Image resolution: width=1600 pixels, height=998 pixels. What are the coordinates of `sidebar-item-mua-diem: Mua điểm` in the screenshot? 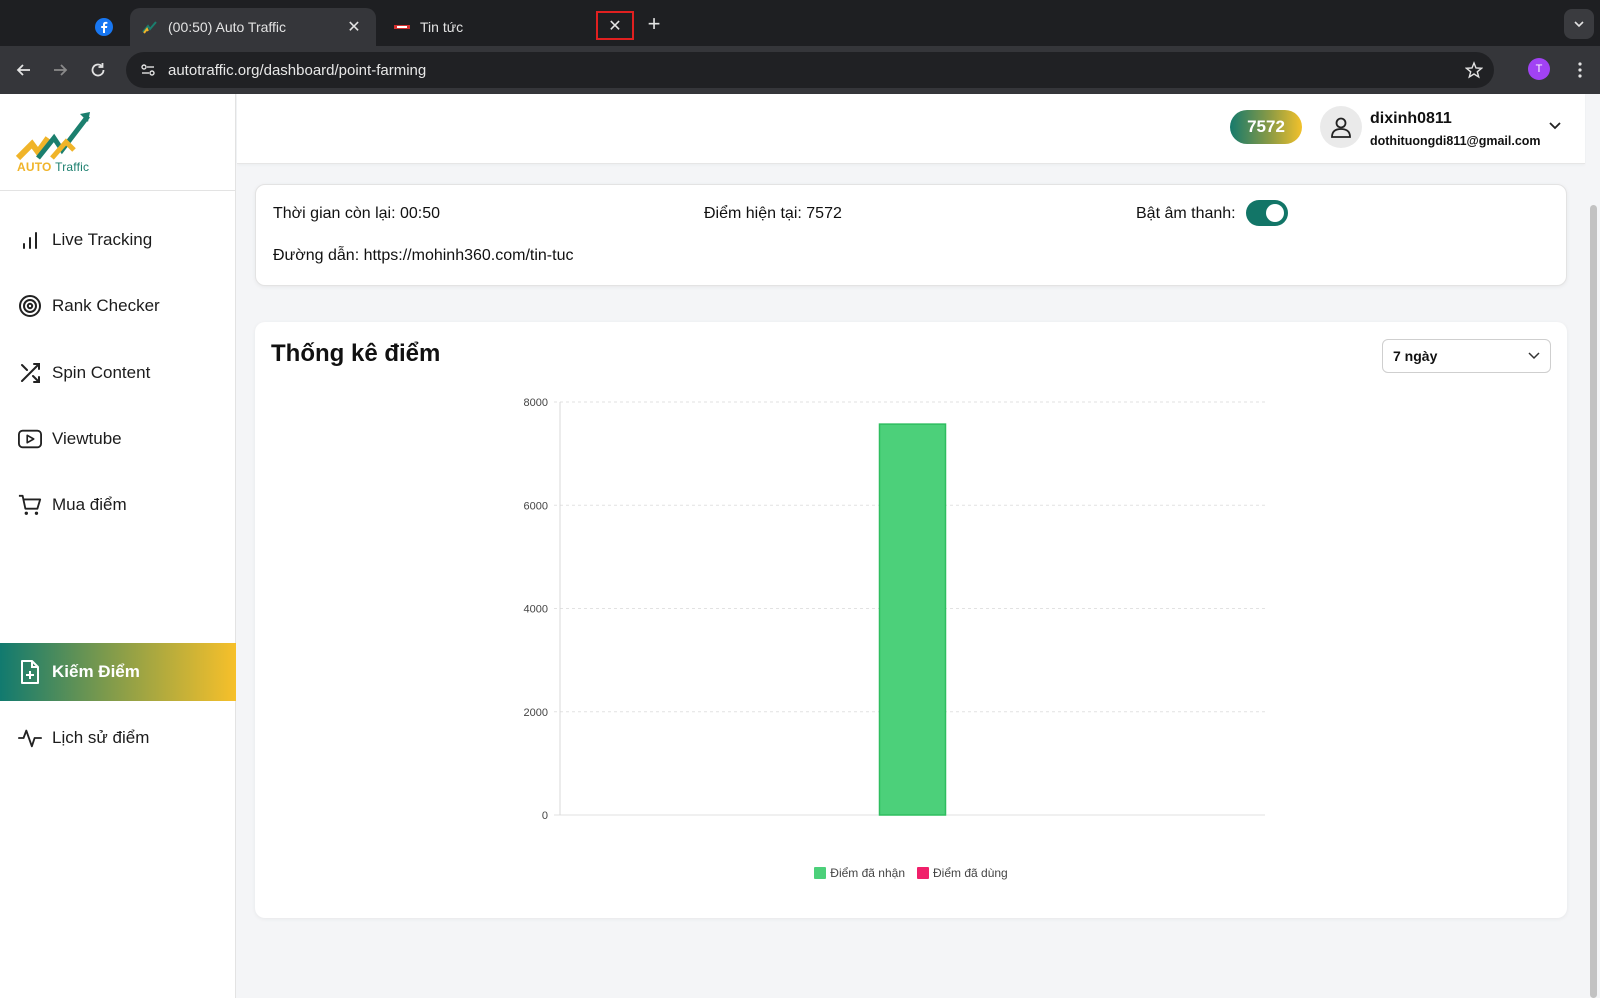 It's located at (118, 505).